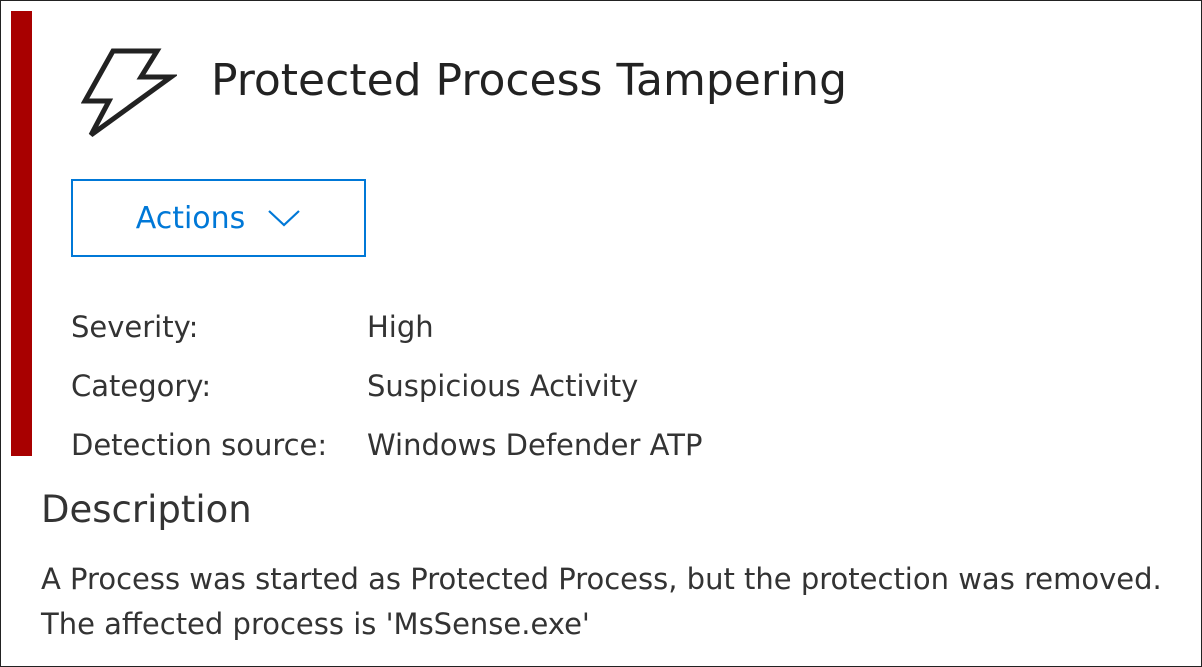 The width and height of the screenshot is (1202, 667). Describe the element at coordinates (135, 326) in the screenshot. I see `property-label: Severity:` at that location.